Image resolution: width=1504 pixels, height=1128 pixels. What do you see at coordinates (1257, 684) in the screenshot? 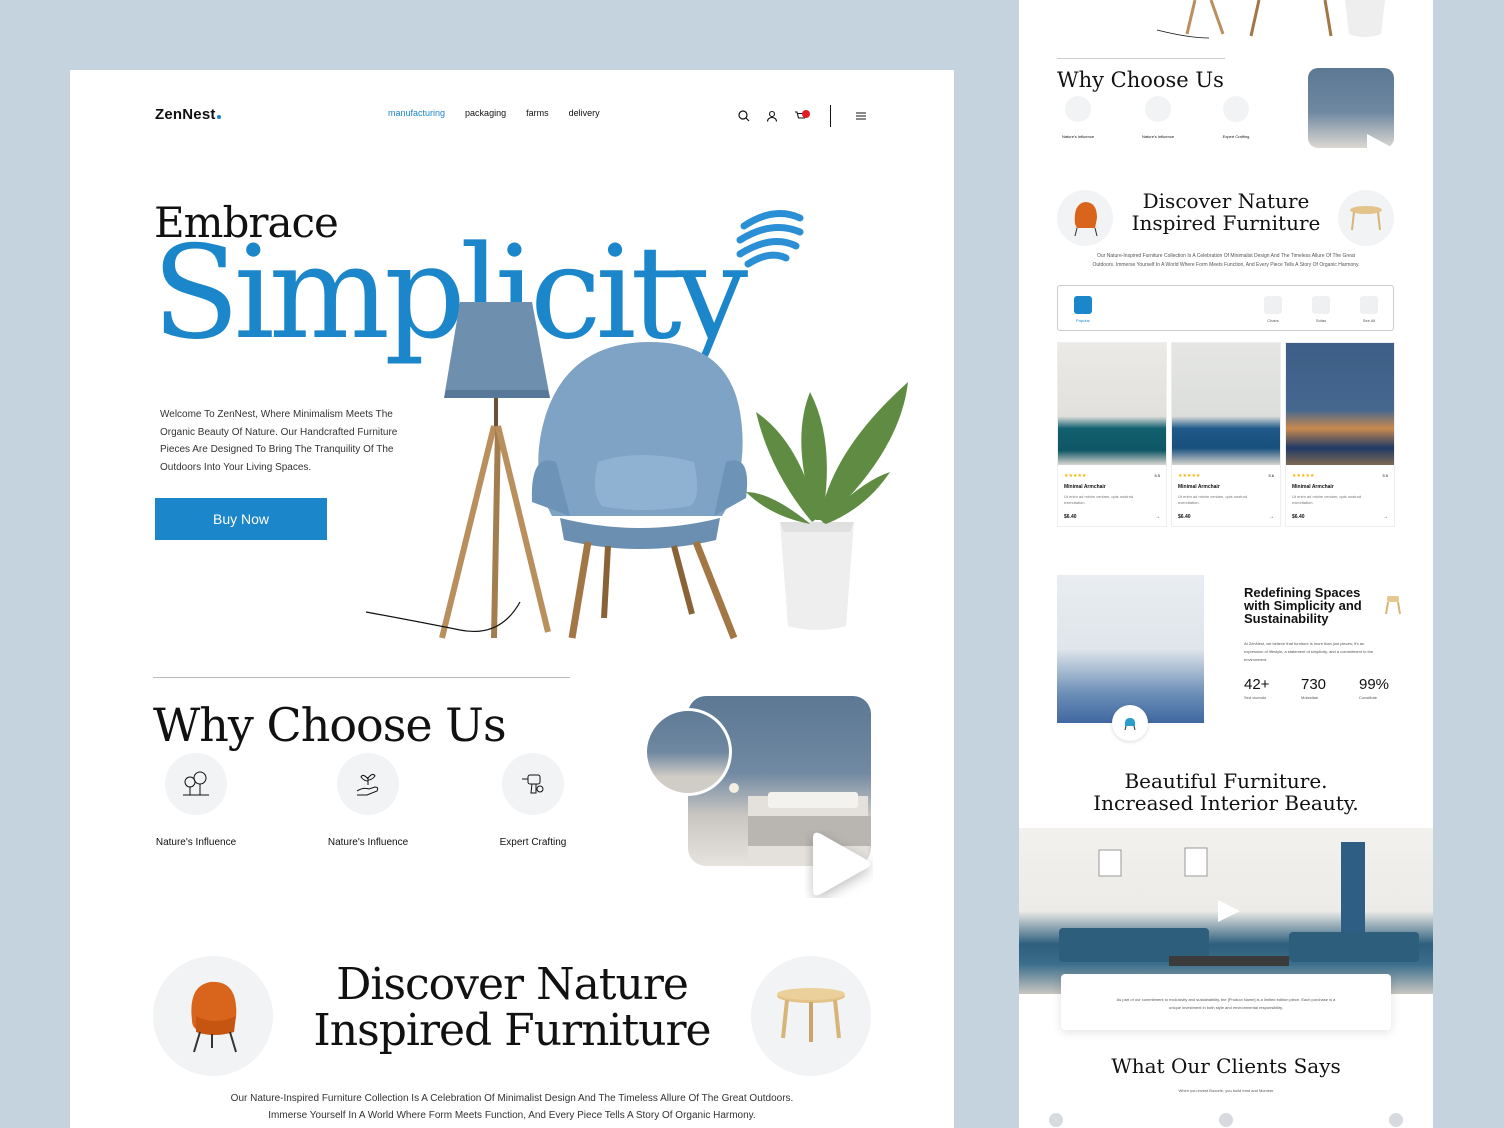
I see `stat-value: 42+` at bounding box center [1257, 684].